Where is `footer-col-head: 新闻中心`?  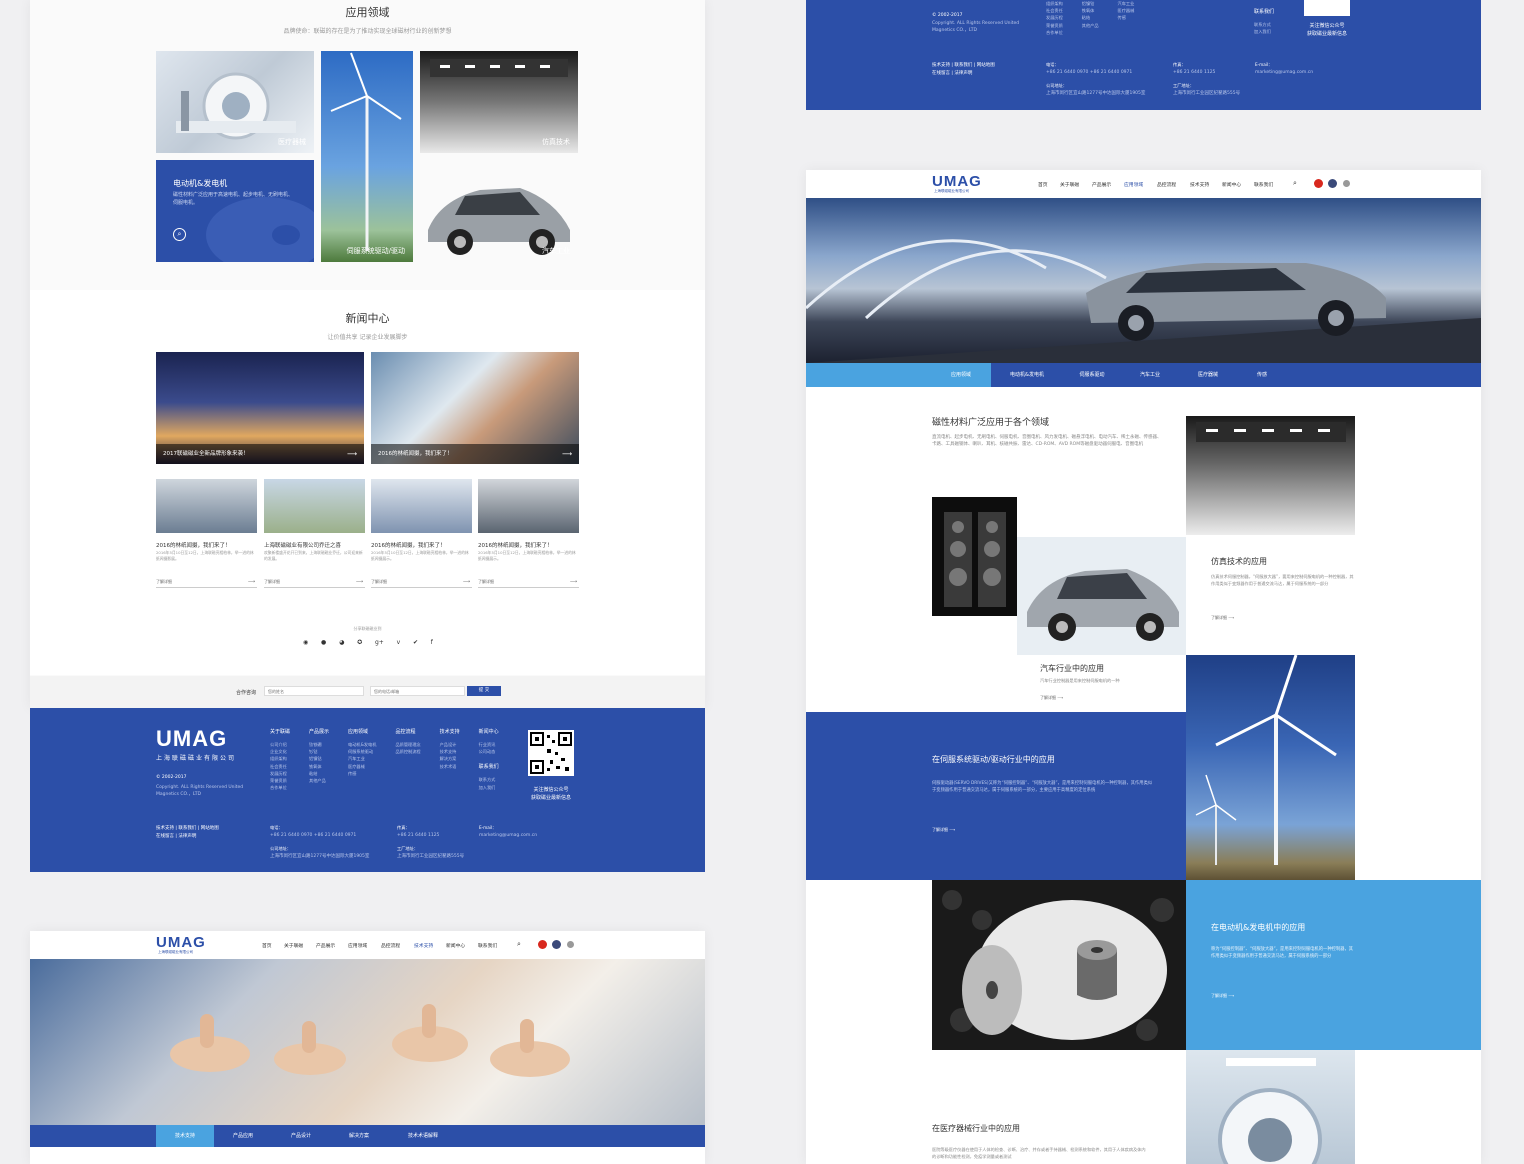
footer-col-head: 新闻中心 is located at coordinates (489, 731).